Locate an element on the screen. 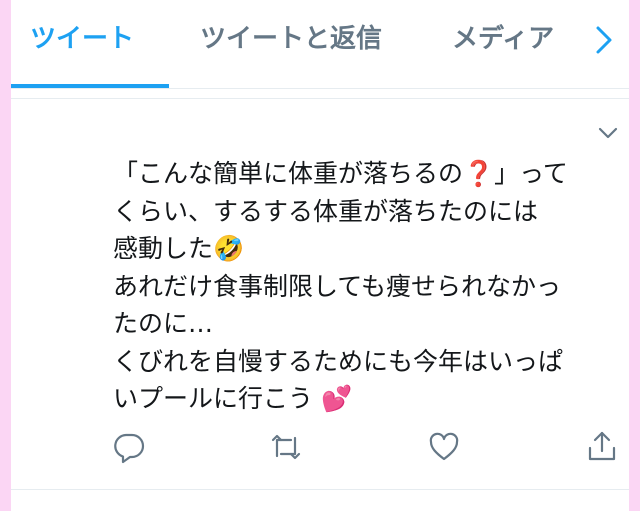 The image size is (640, 511). chevron-down-icon is located at coordinates (608, 133).